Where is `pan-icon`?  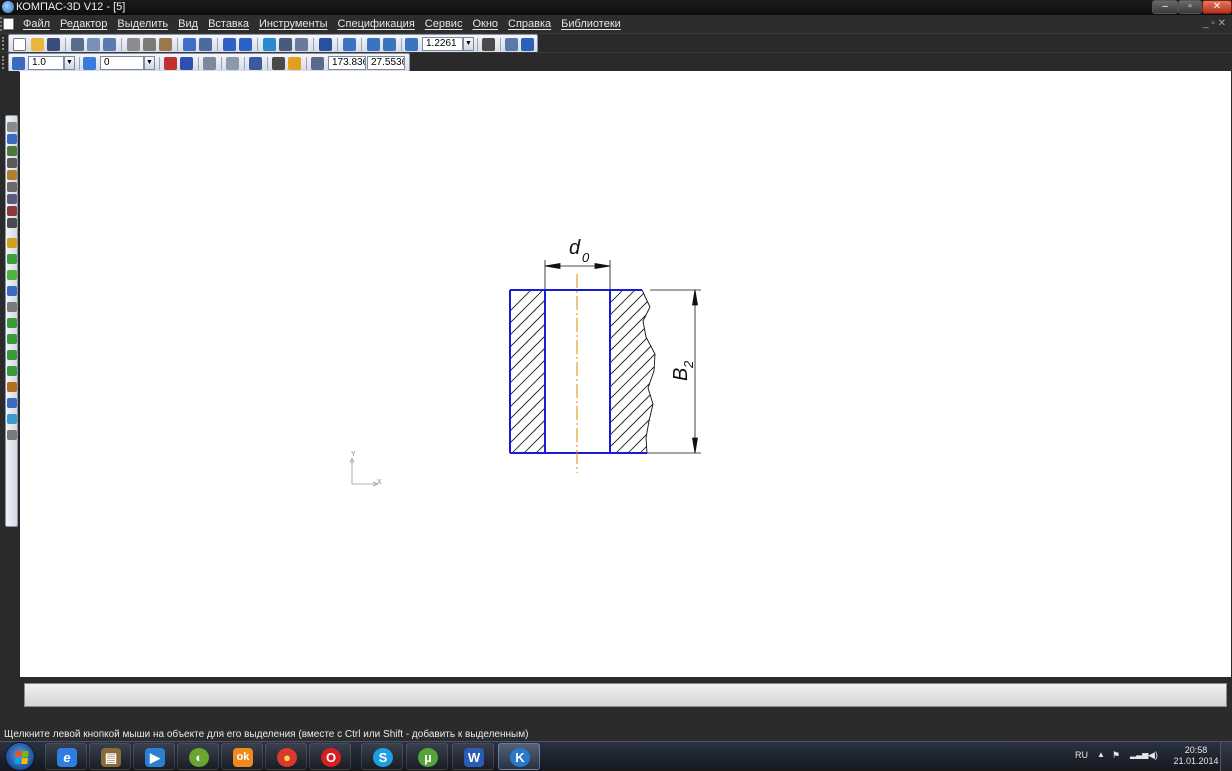
pan-icon is located at coordinates (488, 44).